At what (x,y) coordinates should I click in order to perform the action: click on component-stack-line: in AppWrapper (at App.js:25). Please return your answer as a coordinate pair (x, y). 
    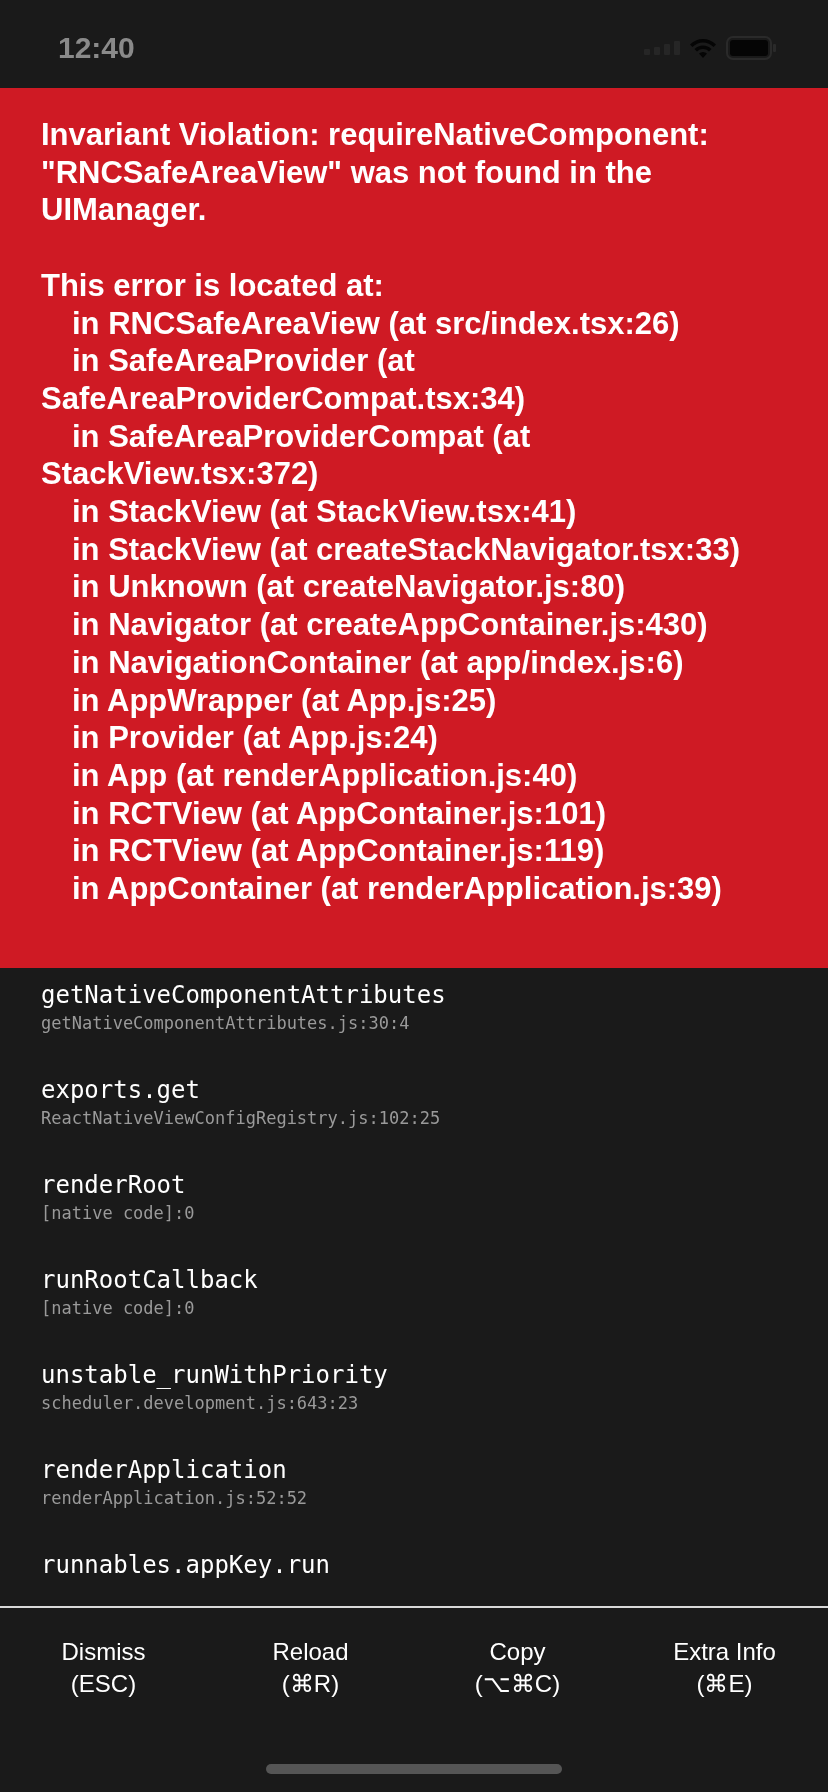
    Looking at the image, I should click on (284, 700).